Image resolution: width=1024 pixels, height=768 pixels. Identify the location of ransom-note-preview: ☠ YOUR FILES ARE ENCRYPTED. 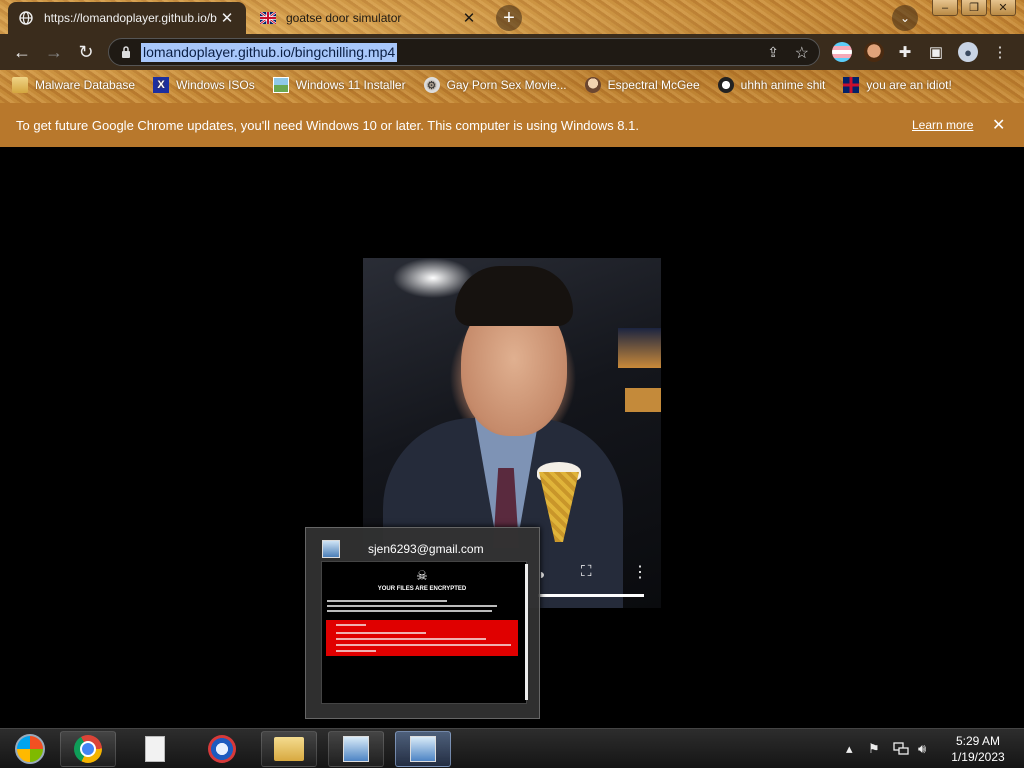
(424, 632).